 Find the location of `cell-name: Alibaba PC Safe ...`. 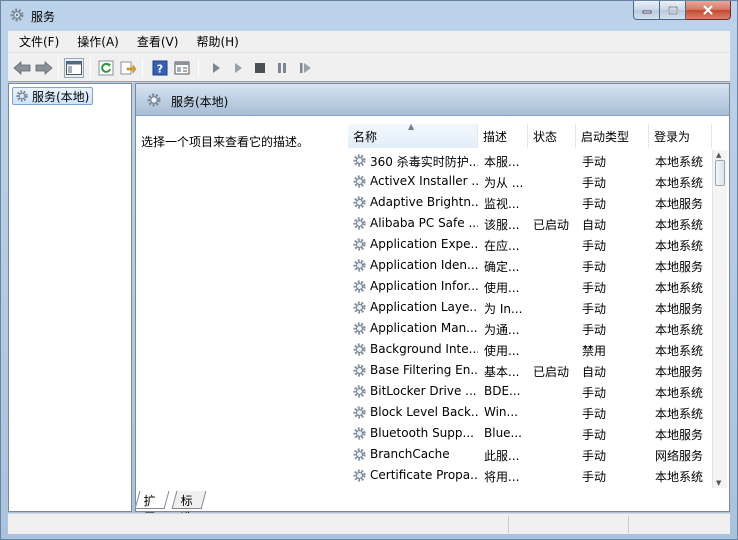

cell-name: Alibaba PC Safe ... is located at coordinates (424, 223).